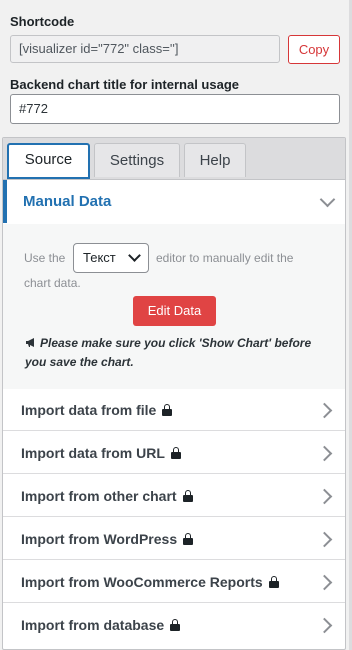  Describe the element at coordinates (175, 109) in the screenshot. I see `backend-title-input: #772` at that location.